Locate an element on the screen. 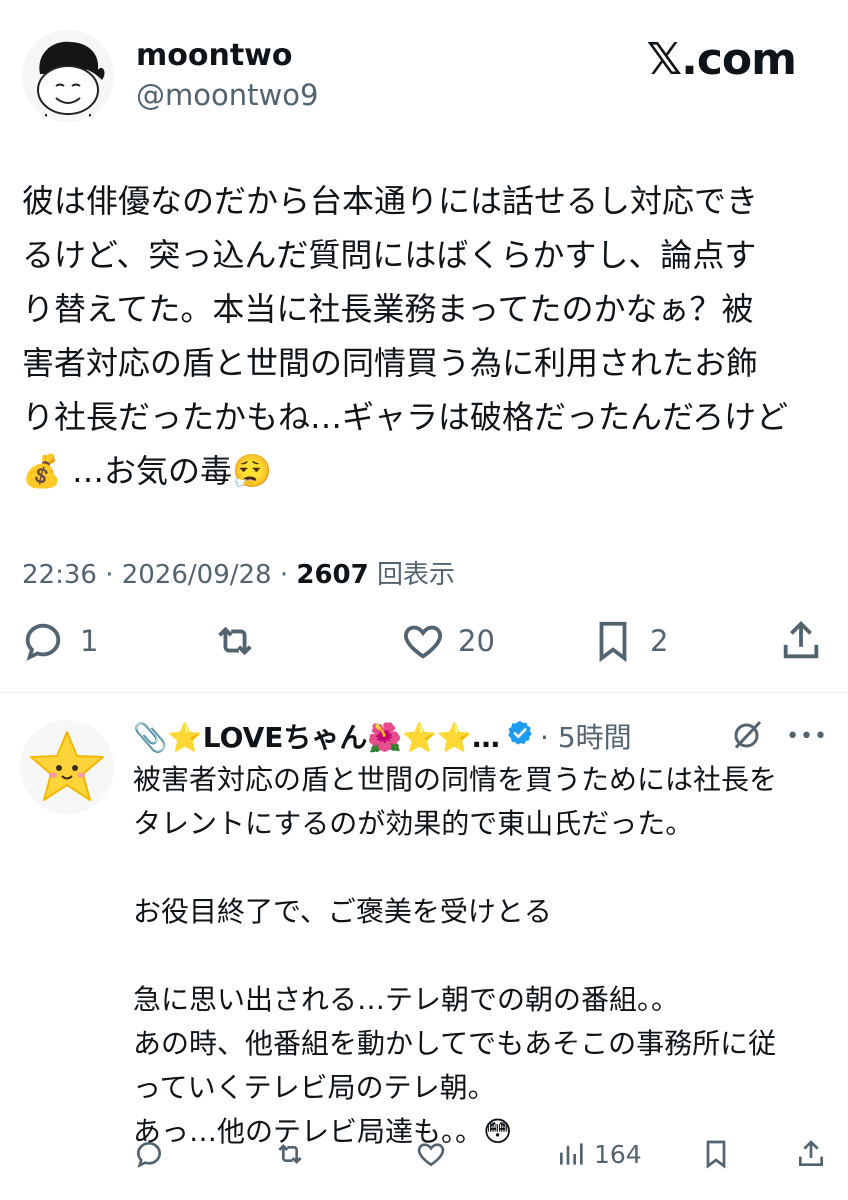 The height and width of the screenshot is (1200, 848). tweet-meta: 22:36 · 2026/09/28 · 2607 回表示 is located at coordinates (238, 572).